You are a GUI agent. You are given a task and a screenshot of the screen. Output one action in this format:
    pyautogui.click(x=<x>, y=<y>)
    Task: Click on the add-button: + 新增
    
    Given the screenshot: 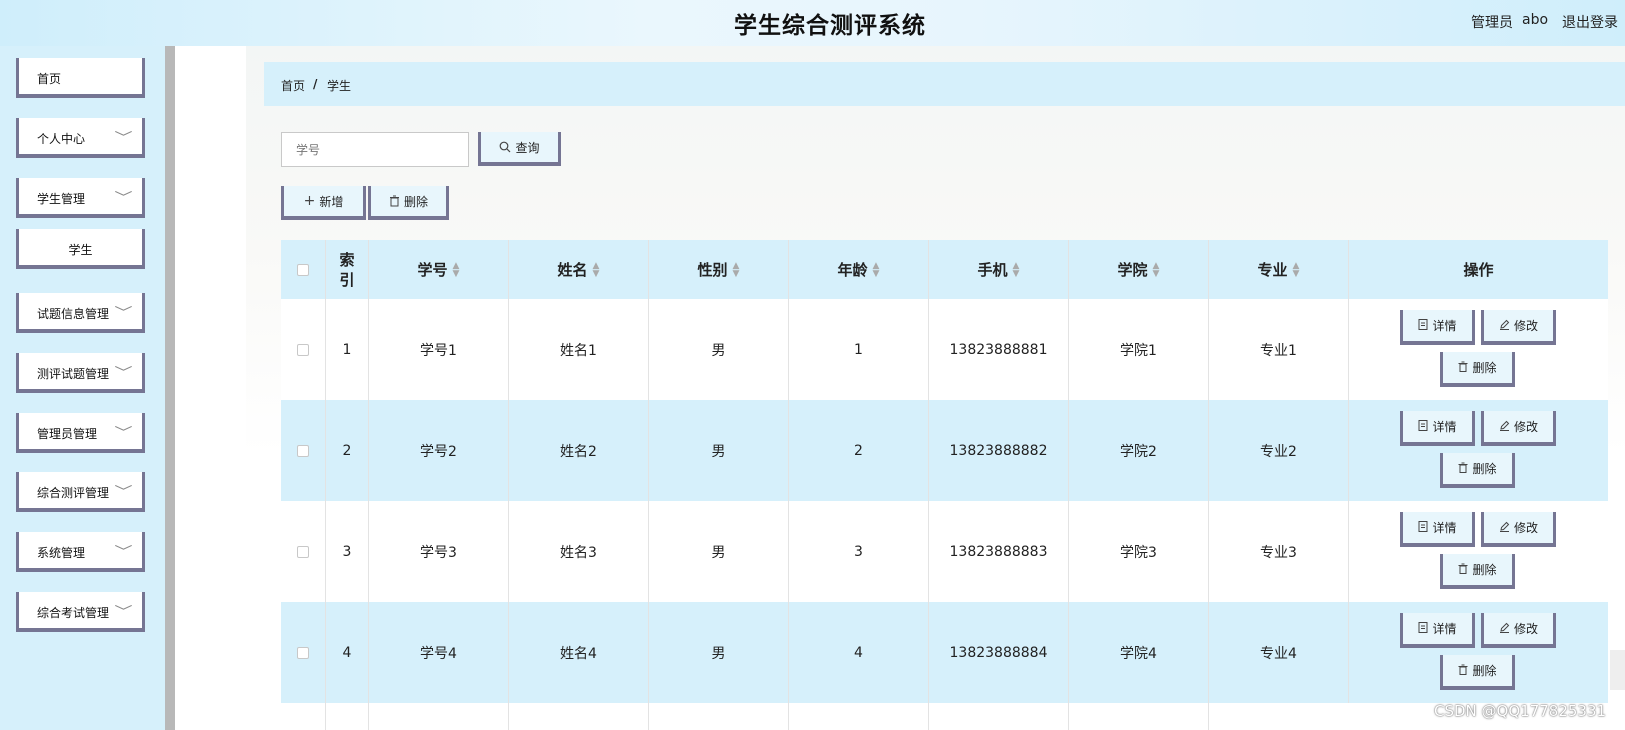 What is the action you would take?
    pyautogui.click(x=323, y=203)
    